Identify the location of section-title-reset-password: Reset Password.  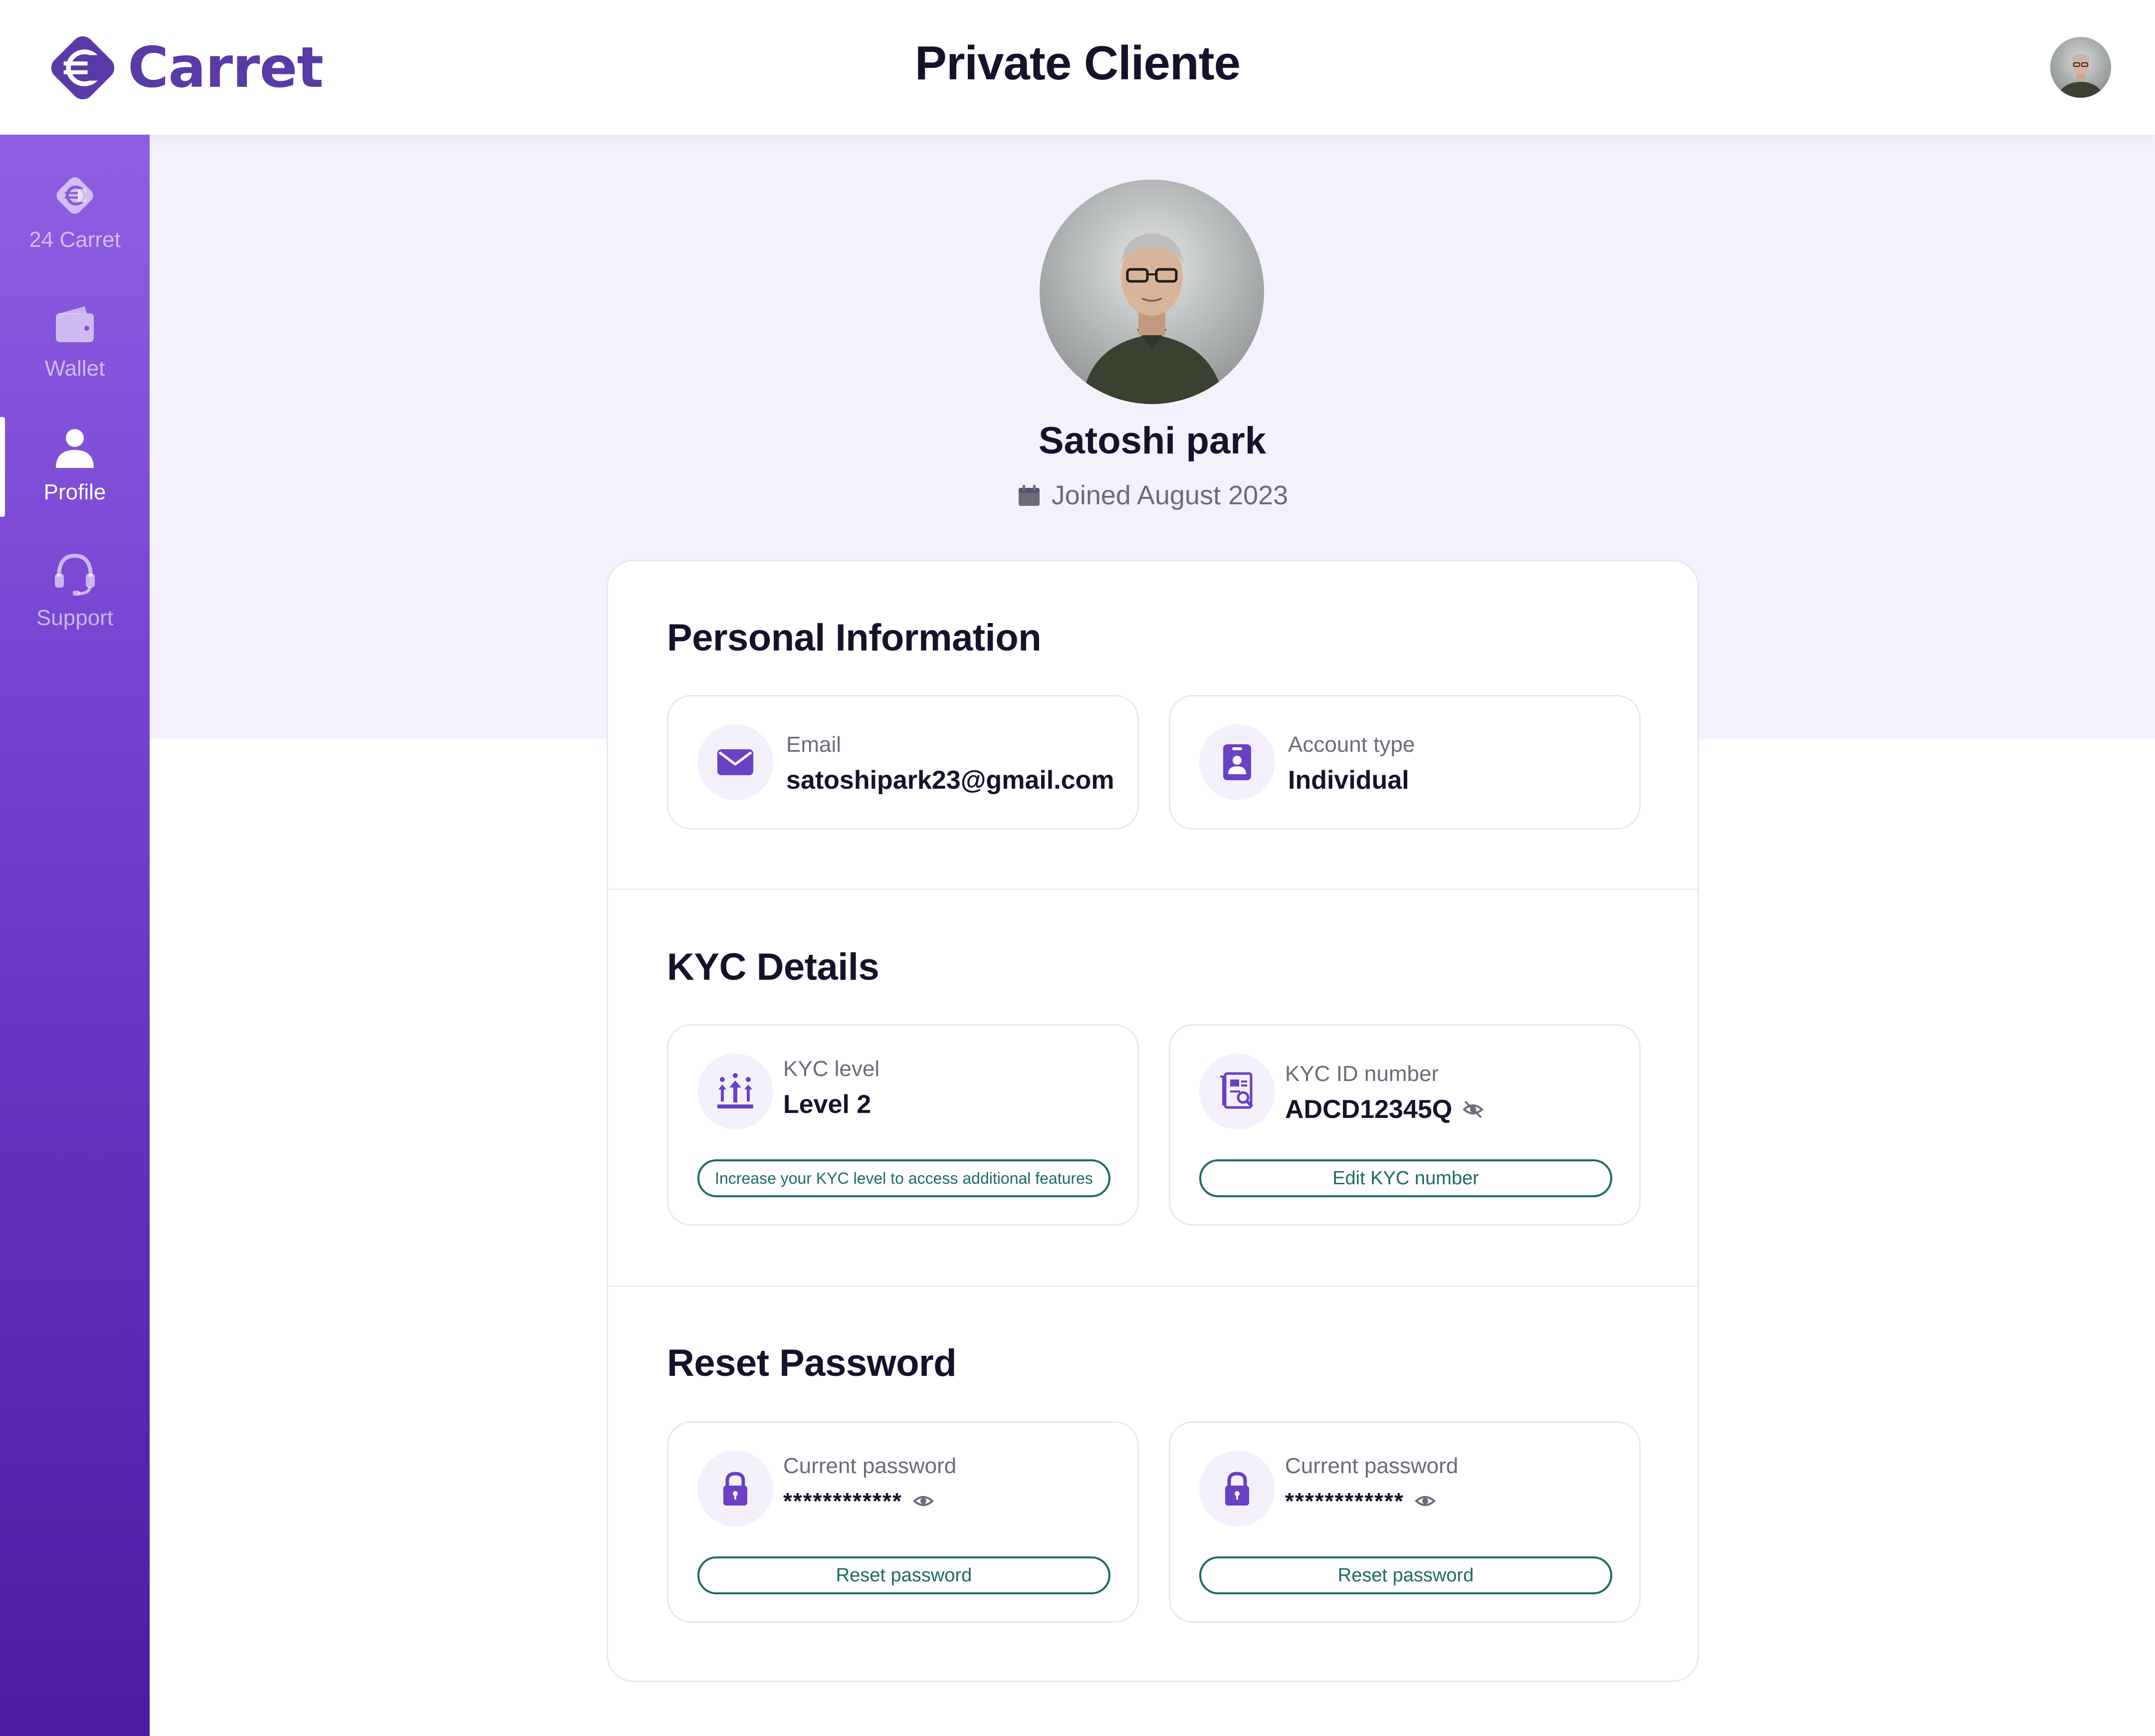
(812, 1363).